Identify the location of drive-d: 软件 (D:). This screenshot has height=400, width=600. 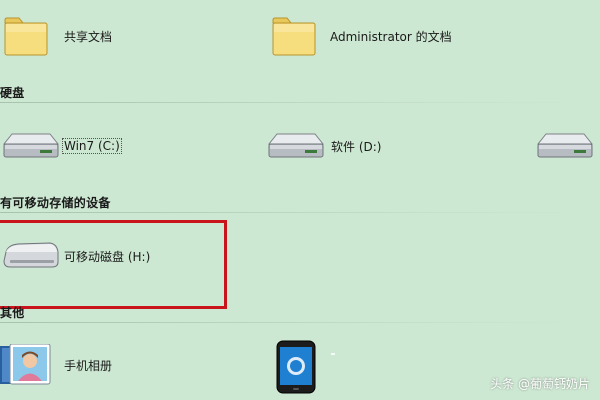
(323, 146).